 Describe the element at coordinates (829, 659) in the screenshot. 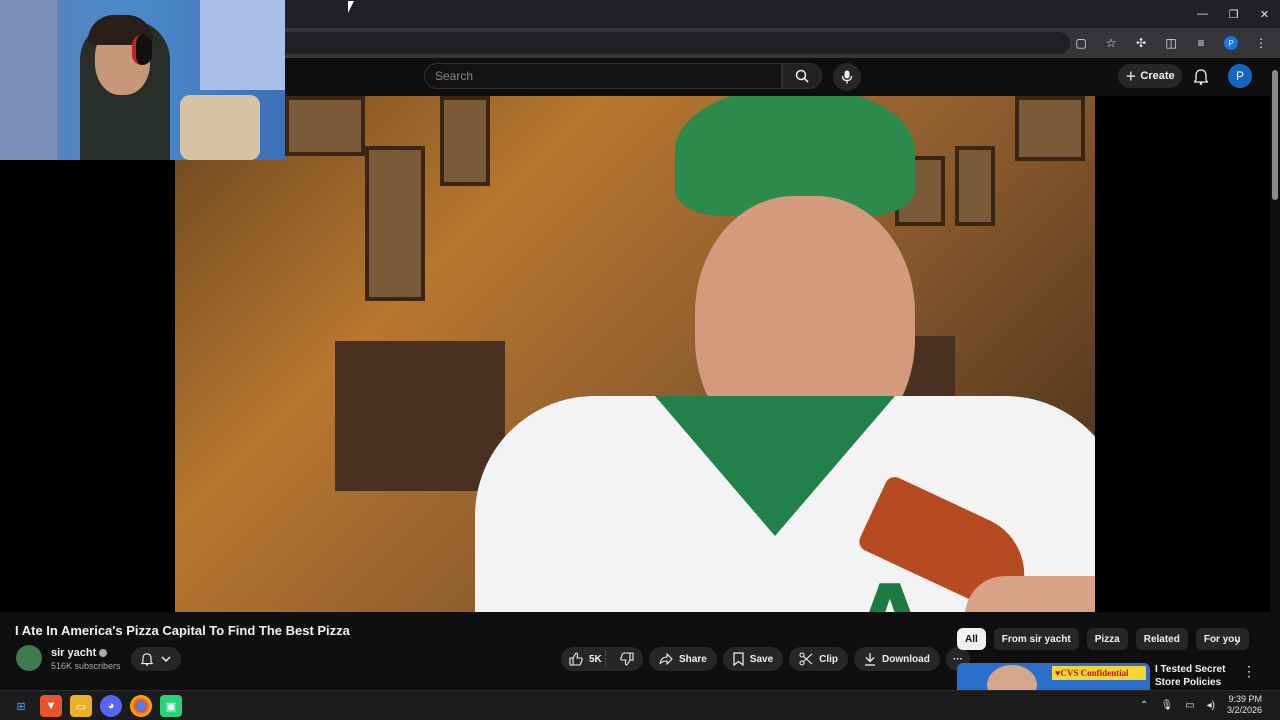

I see `clip-label: Clip` at that location.